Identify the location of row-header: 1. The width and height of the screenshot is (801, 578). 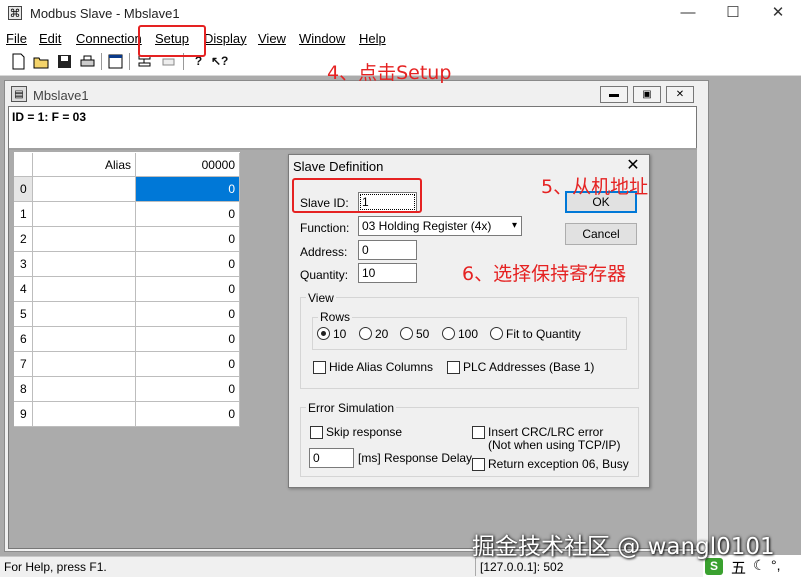
(23, 214).